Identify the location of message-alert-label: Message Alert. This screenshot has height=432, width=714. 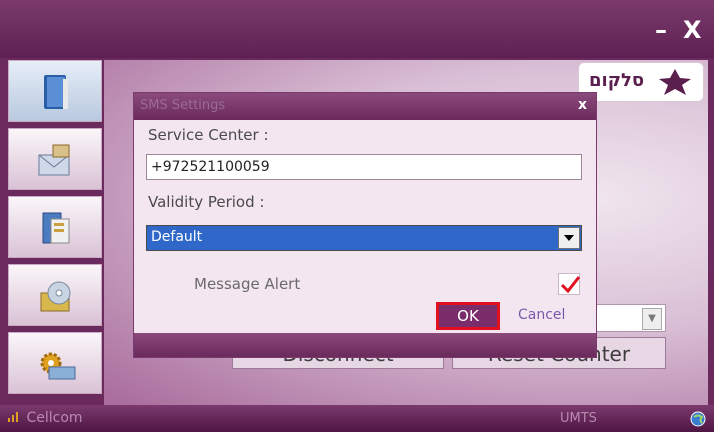
(247, 284).